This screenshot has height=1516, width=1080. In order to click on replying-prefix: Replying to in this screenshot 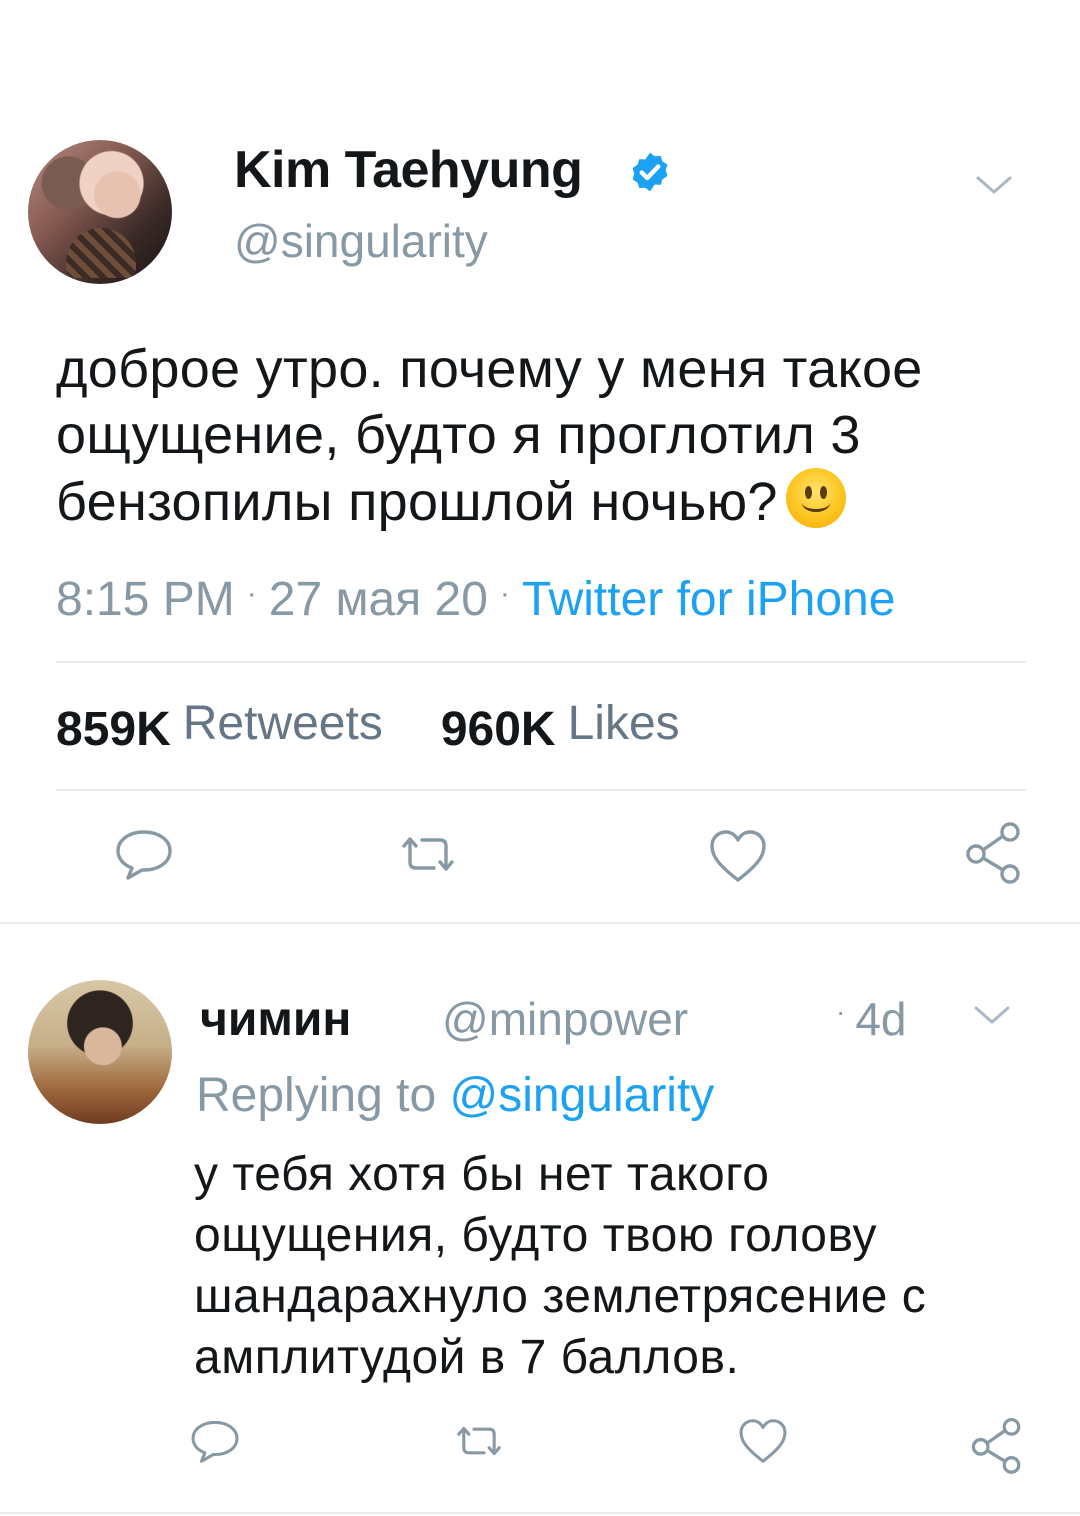, I will do `click(316, 1095)`.